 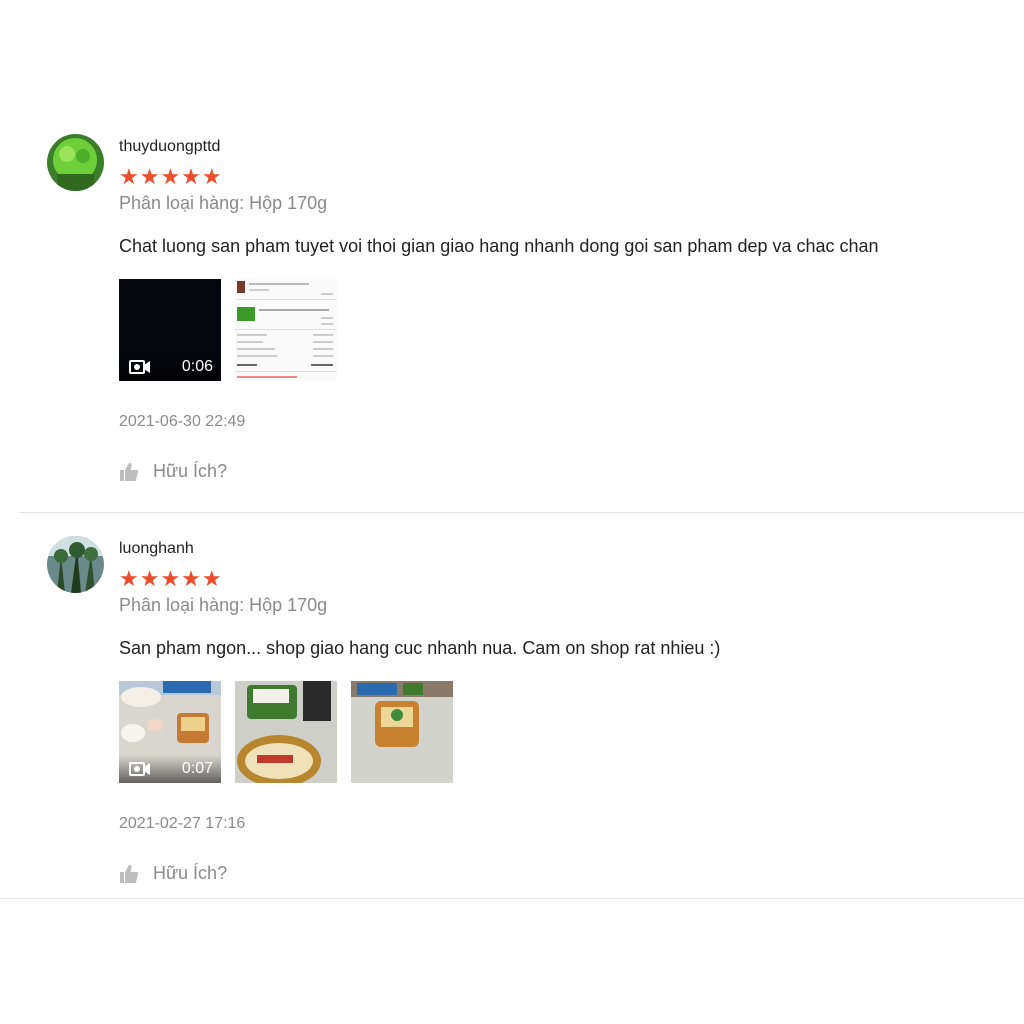 I want to click on video-info-bar: 0:07, so click(x=170, y=769).